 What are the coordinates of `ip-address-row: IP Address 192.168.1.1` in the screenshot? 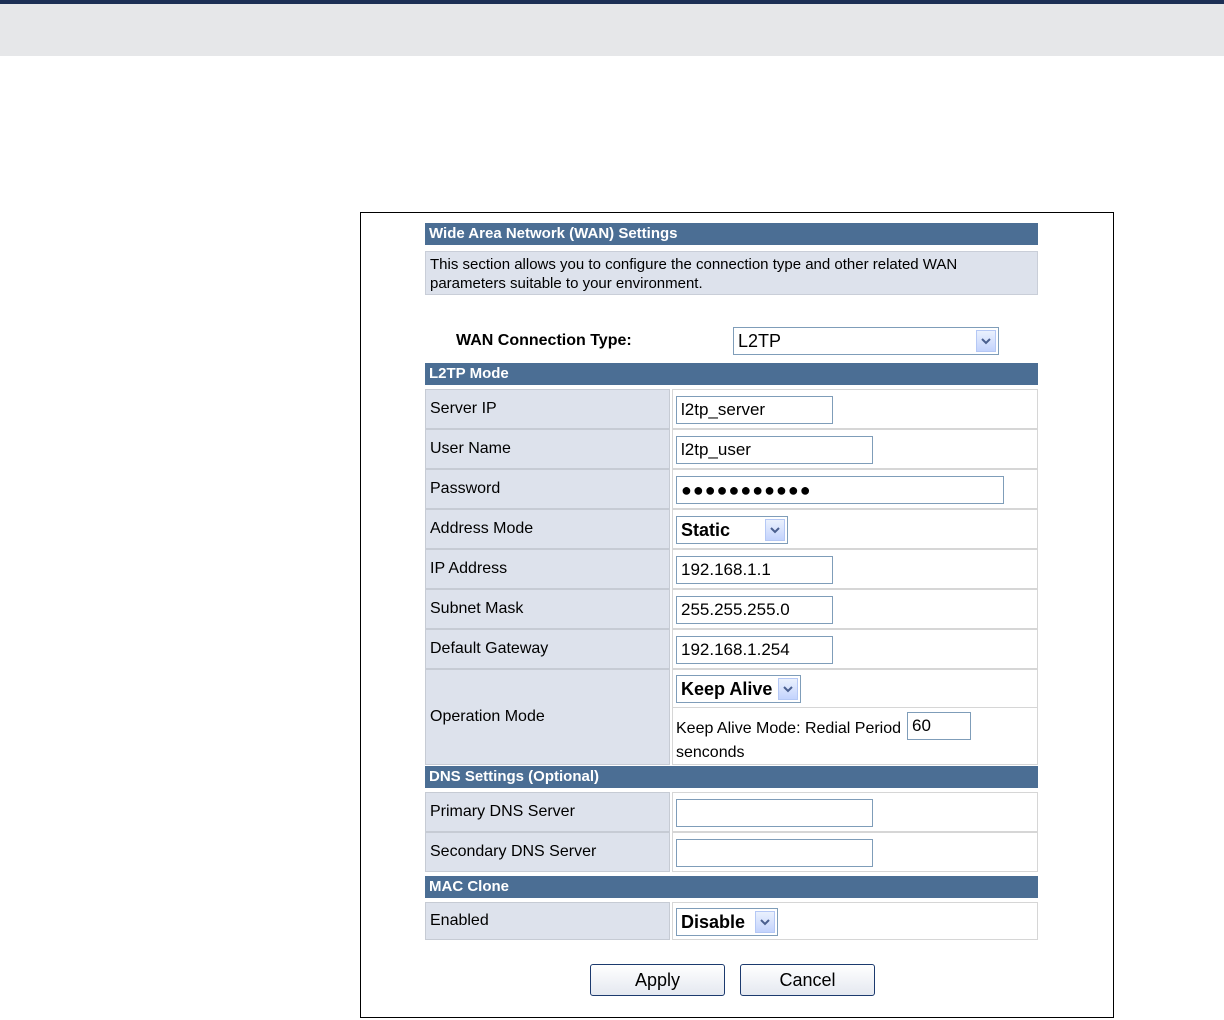 It's located at (731, 569).